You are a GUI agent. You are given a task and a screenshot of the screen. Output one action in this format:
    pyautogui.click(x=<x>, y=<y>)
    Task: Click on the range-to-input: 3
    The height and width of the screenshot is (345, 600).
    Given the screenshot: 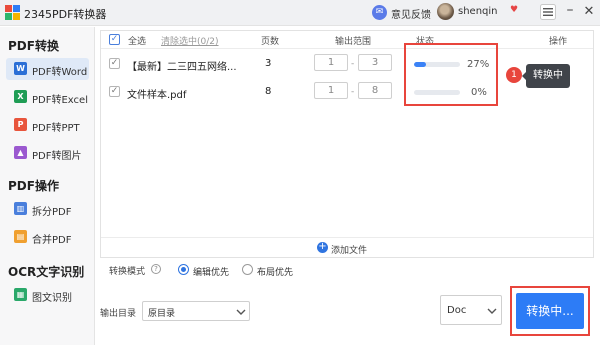 What is the action you would take?
    pyautogui.click(x=375, y=62)
    